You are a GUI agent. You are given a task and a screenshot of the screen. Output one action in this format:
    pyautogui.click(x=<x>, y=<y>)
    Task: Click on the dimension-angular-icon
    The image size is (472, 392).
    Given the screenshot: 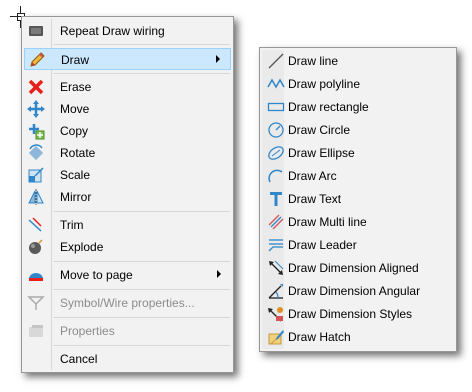 What is the action you would take?
    pyautogui.click(x=276, y=291)
    